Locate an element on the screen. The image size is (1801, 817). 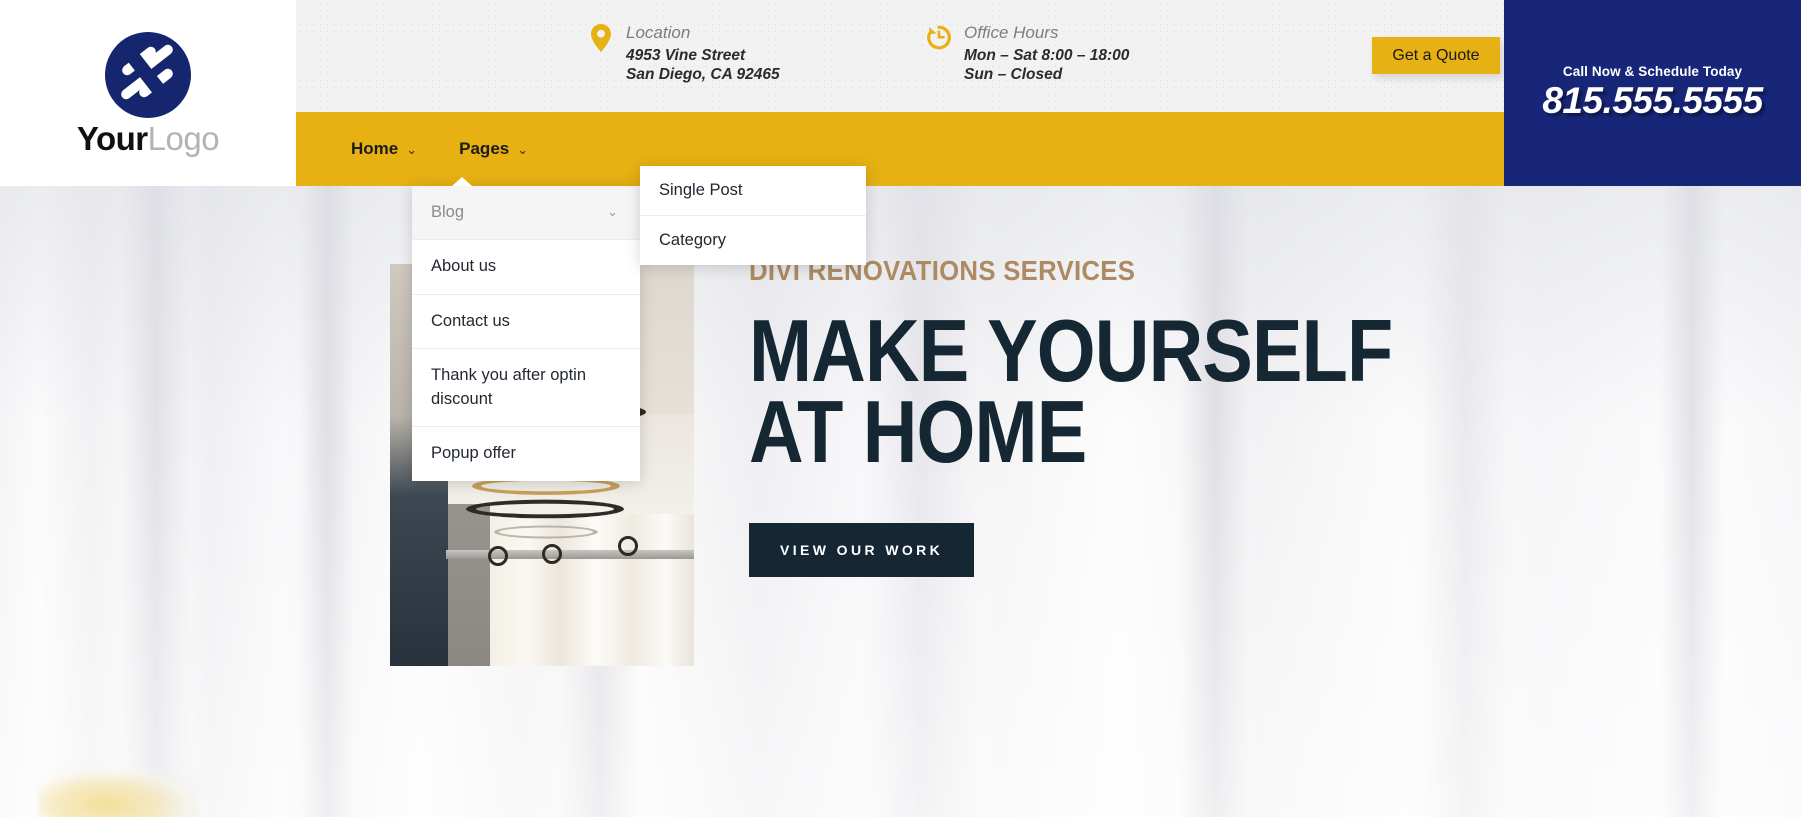
logo-text-secondary: Logo is located at coordinates (183, 138).